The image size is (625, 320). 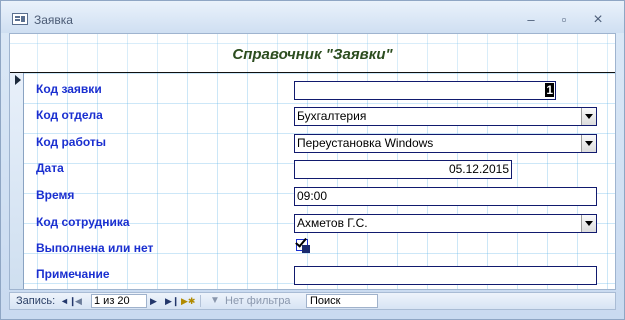 What do you see at coordinates (312, 17) in the screenshot?
I see `title-bar: Заявка – ▫ ×` at bounding box center [312, 17].